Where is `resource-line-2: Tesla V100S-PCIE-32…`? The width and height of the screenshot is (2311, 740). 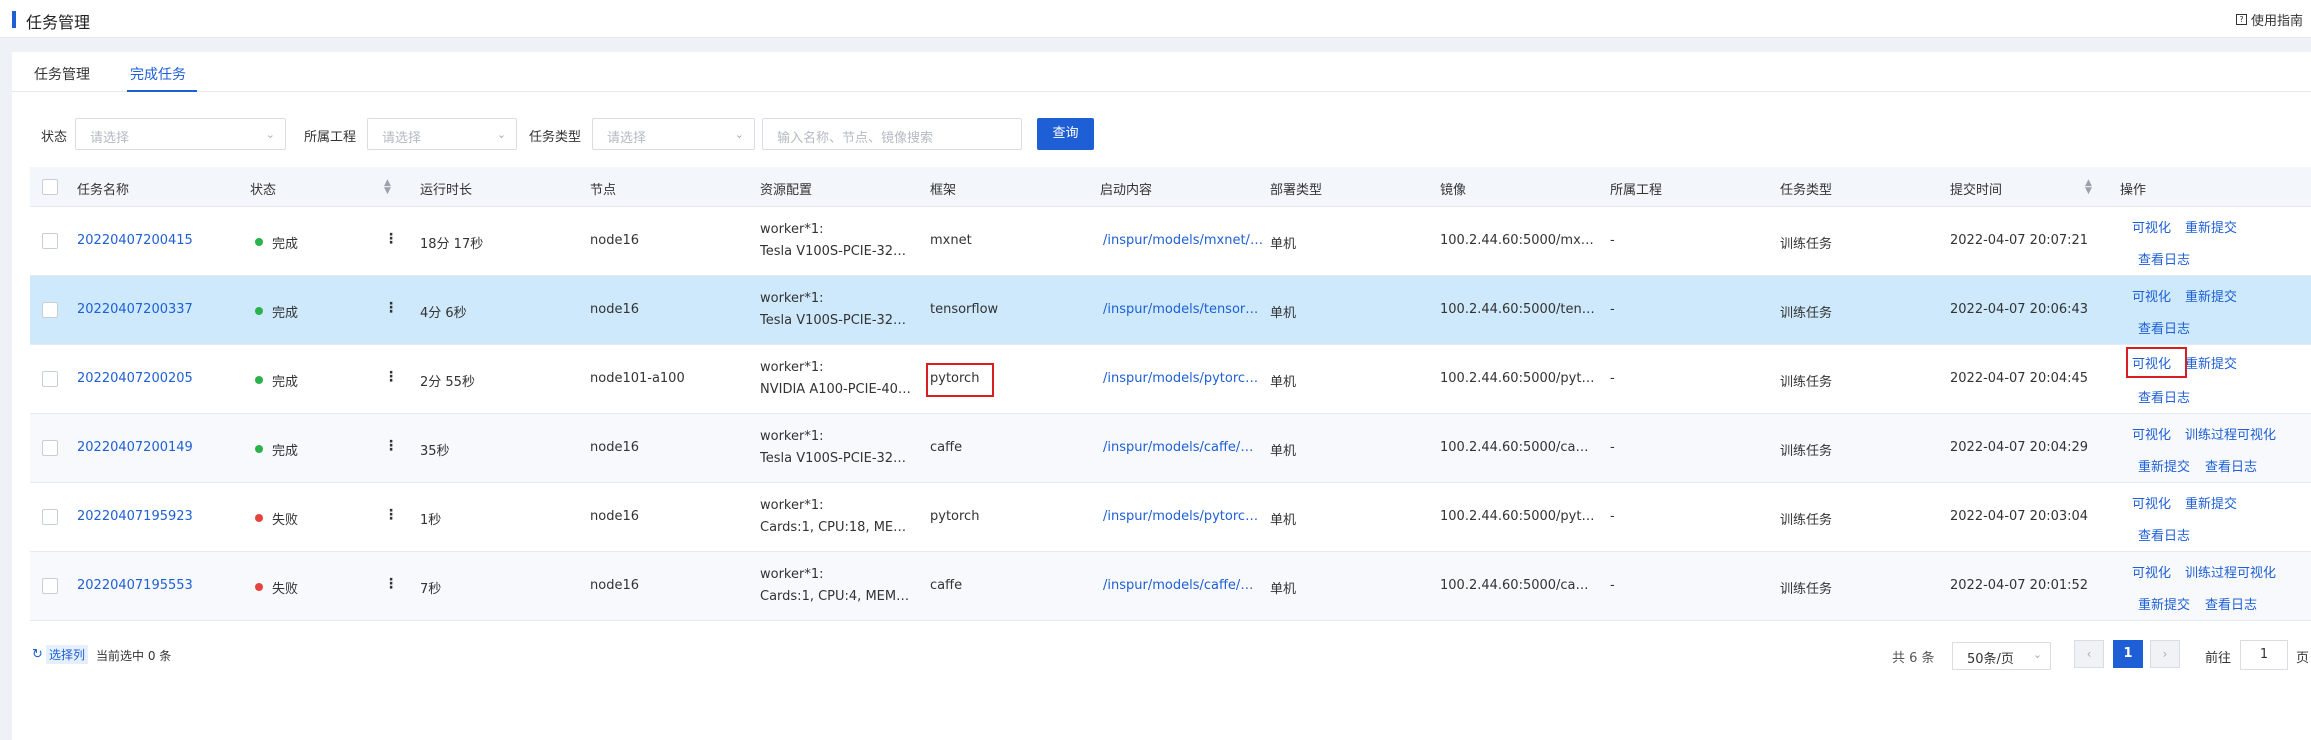 resource-line-2: Tesla V100S-PCIE-32… is located at coordinates (833, 320).